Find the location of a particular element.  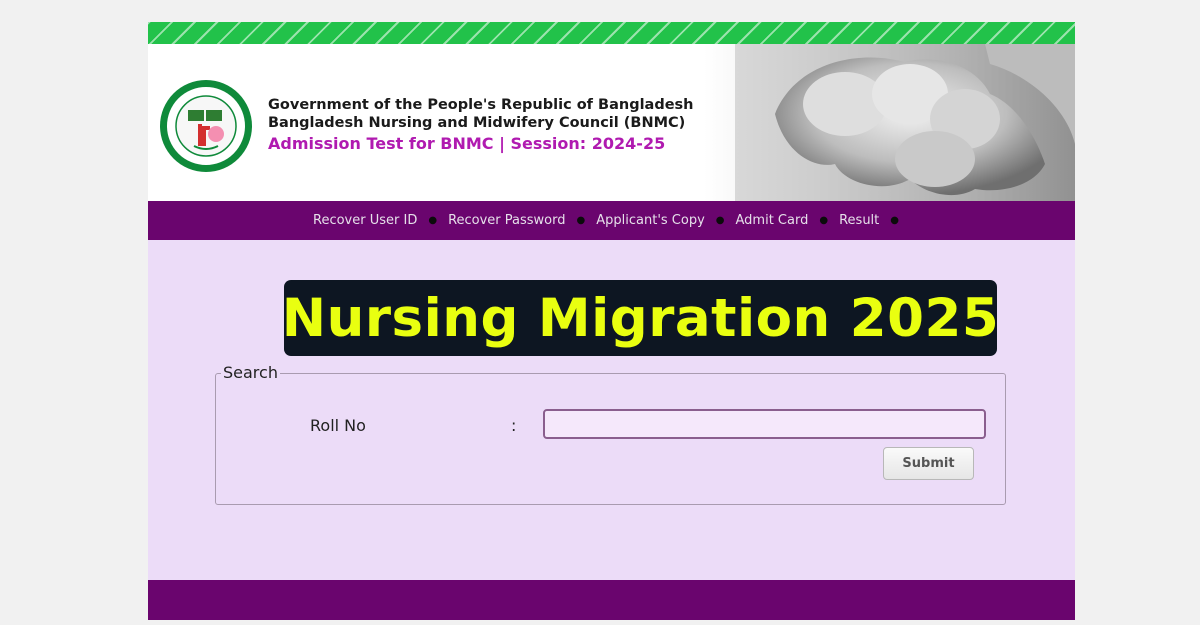

banner-title: Nursing Migration 2025 is located at coordinates (640, 318).